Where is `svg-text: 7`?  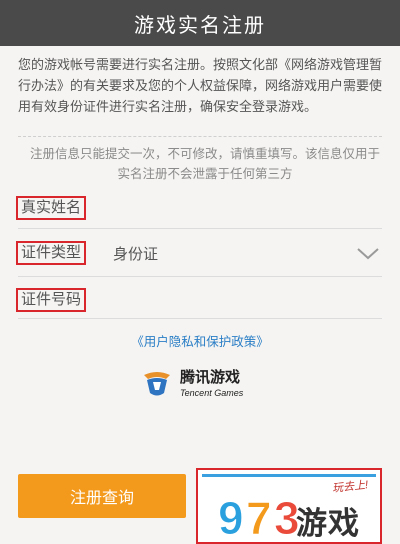
svg-text: 7 is located at coordinates (259, 518).